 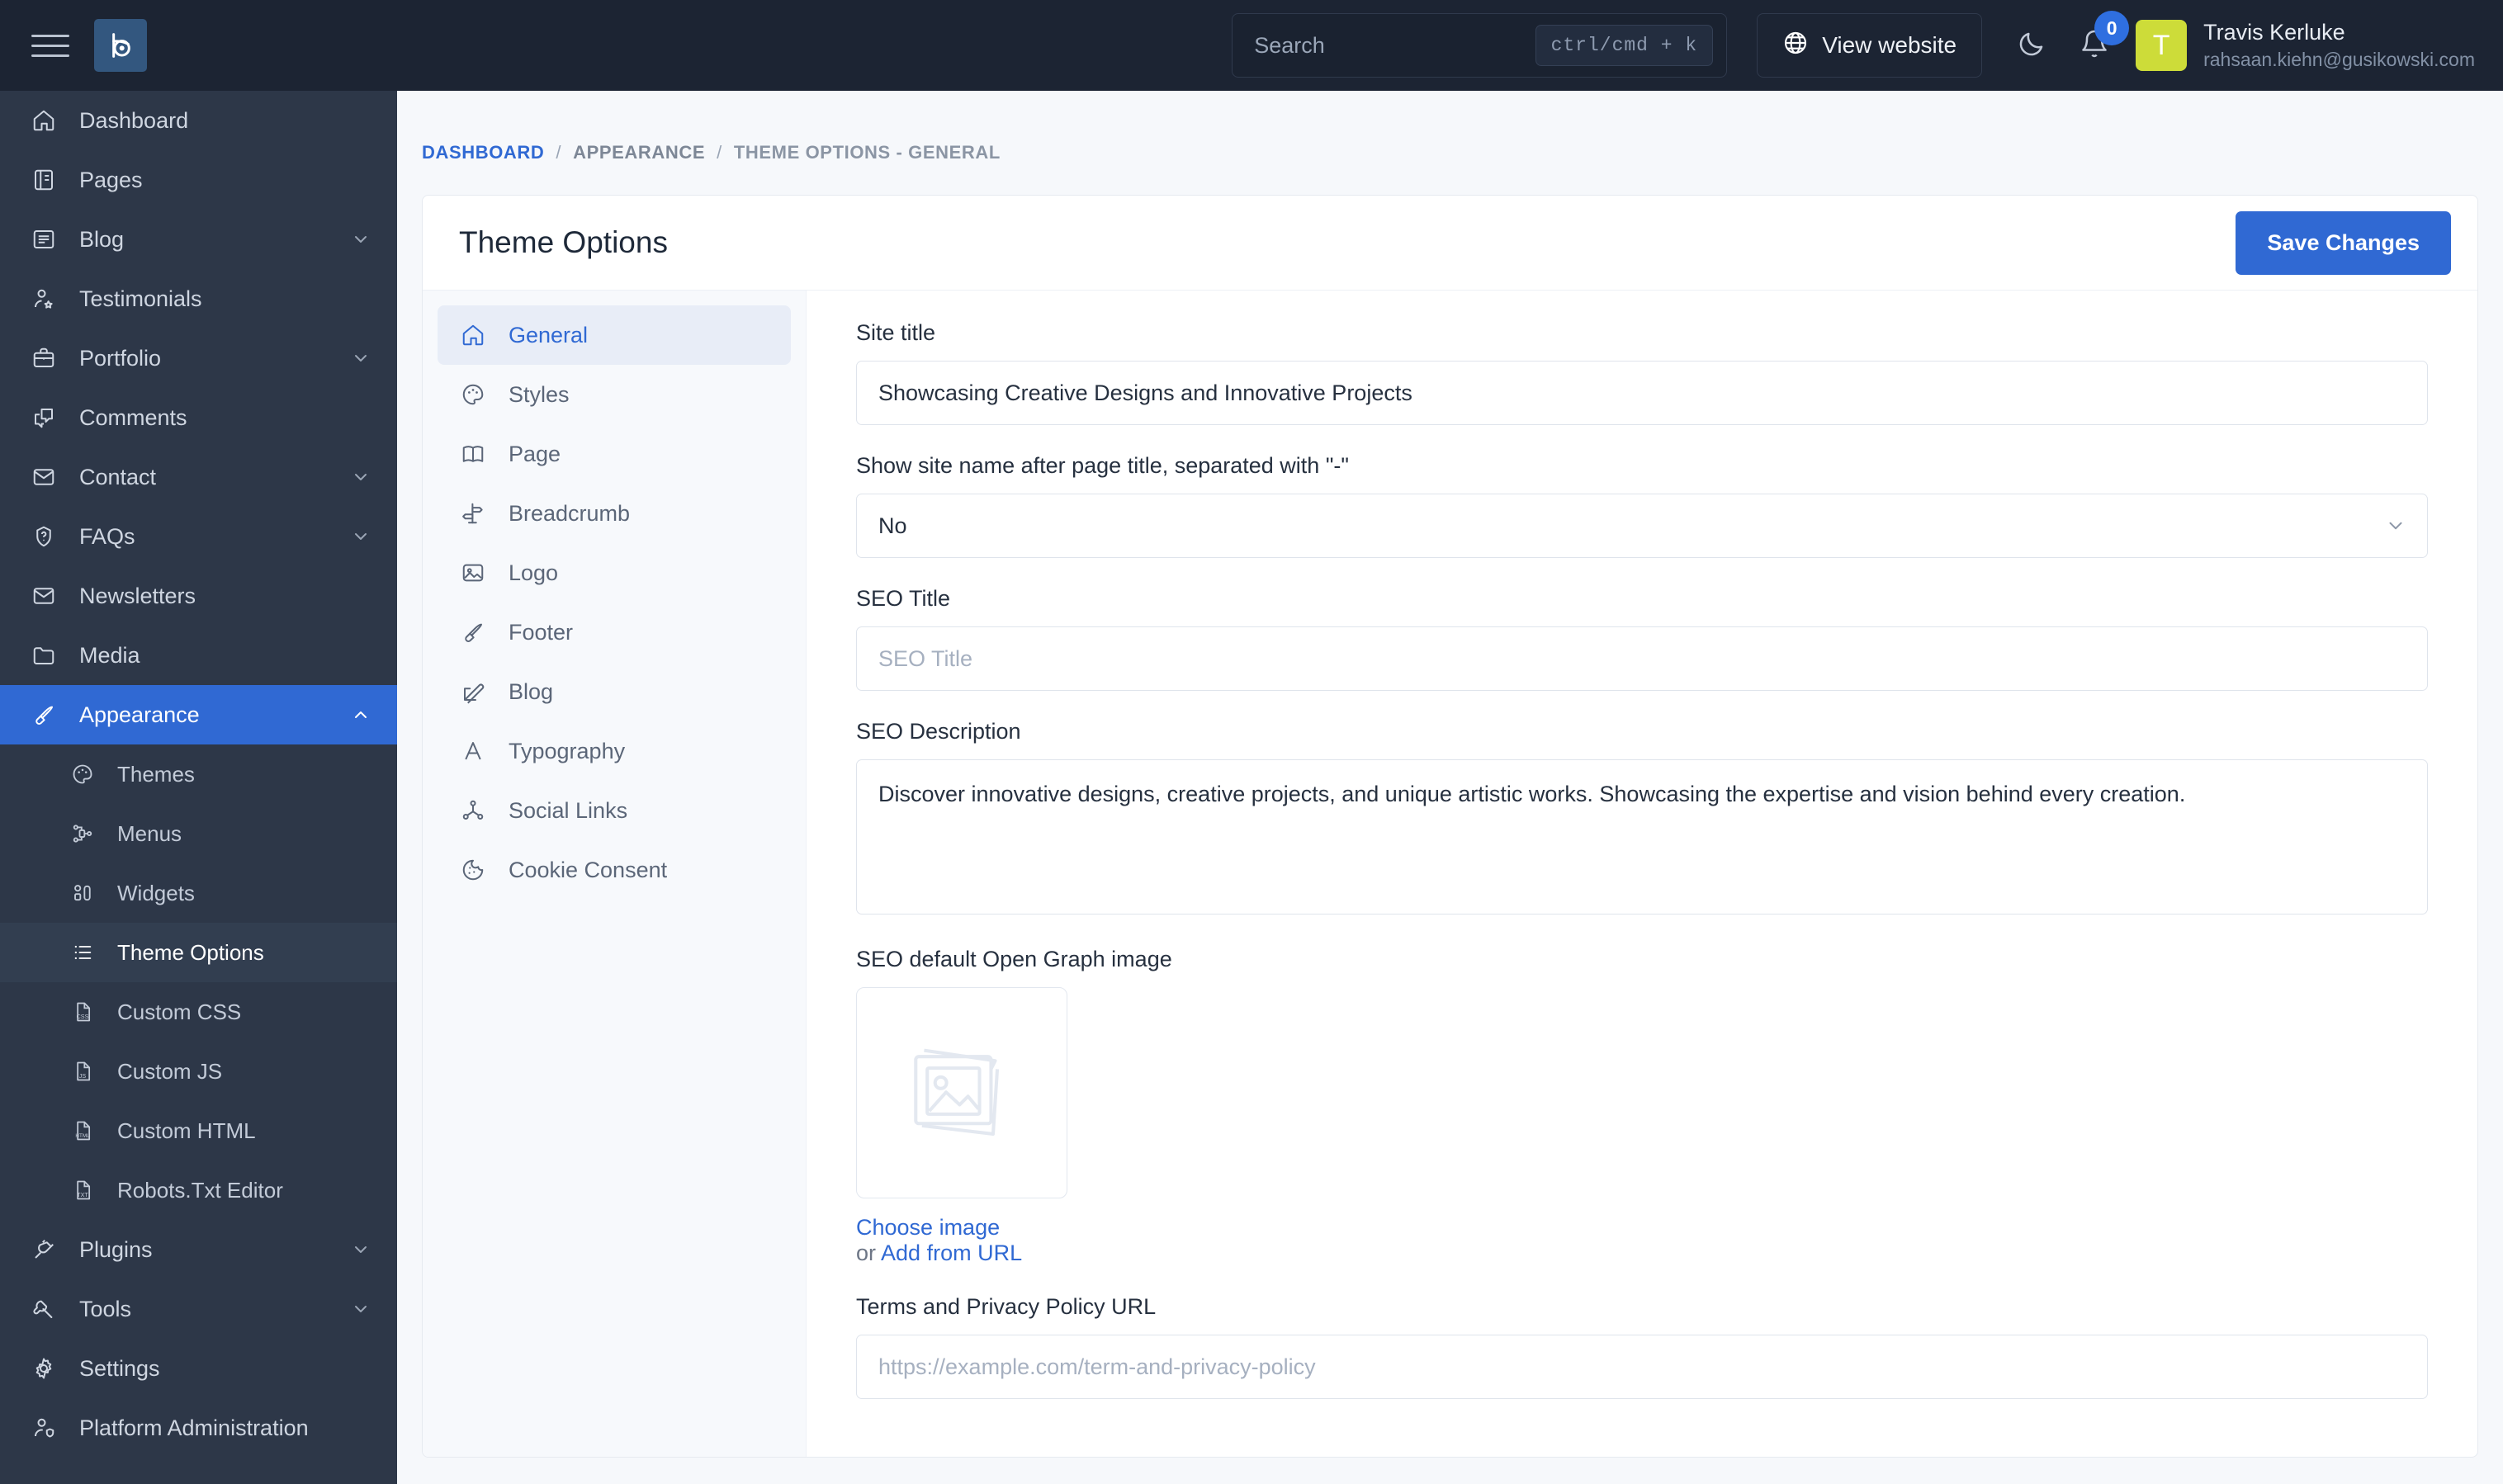 I want to click on seo-title-input, so click(x=1642, y=658).